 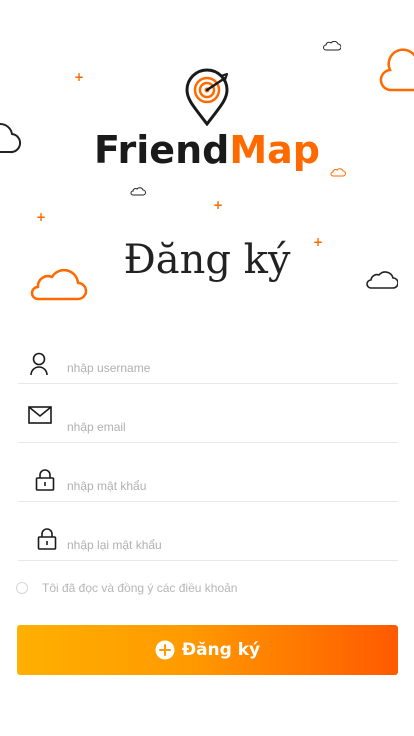 I want to click on location-pin-target-icon, so click(x=207, y=97).